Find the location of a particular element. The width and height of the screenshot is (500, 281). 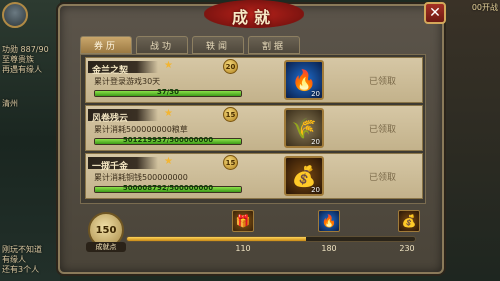

milestone-value: 180 is located at coordinates (329, 248).